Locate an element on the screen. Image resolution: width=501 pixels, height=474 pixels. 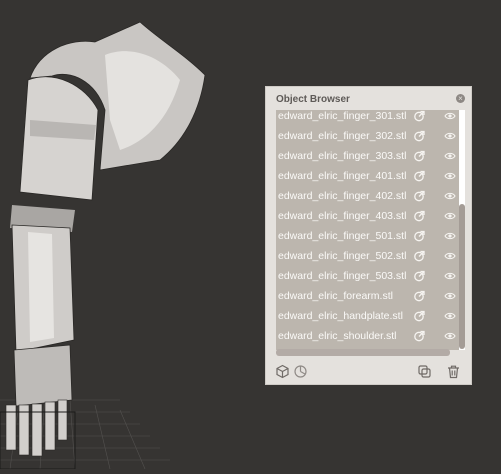
list-item: edward_elric_finger_303.stl is located at coordinates (368, 156).